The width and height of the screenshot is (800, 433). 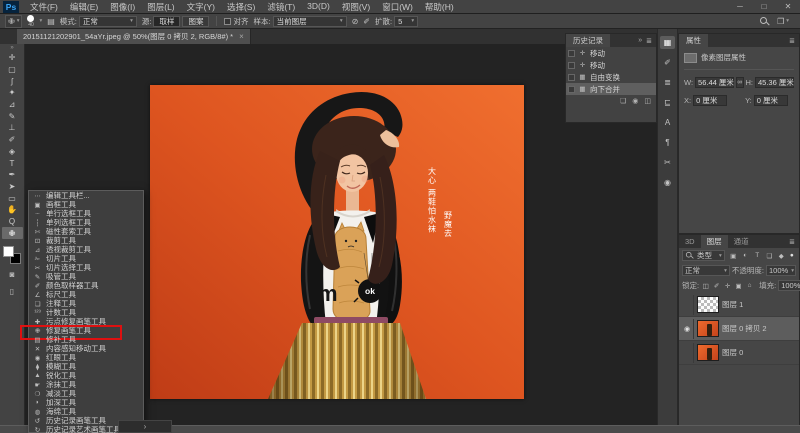 What do you see at coordinates (732, 304) in the screenshot?
I see `layer-name: 图层 1` at bounding box center [732, 304].